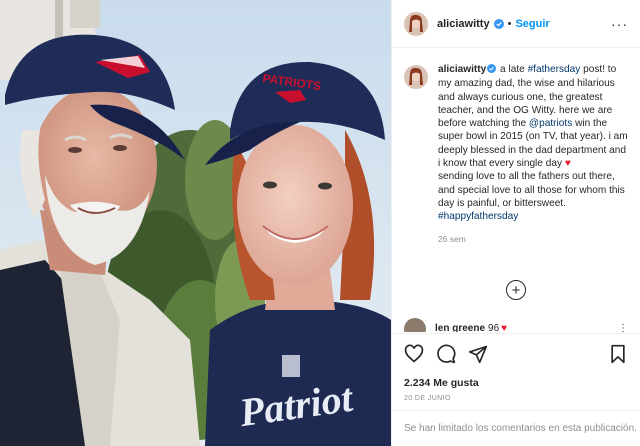  What do you see at coordinates (567, 164) in the screenshot?
I see `red-heart-emoji: ♥` at bounding box center [567, 164].